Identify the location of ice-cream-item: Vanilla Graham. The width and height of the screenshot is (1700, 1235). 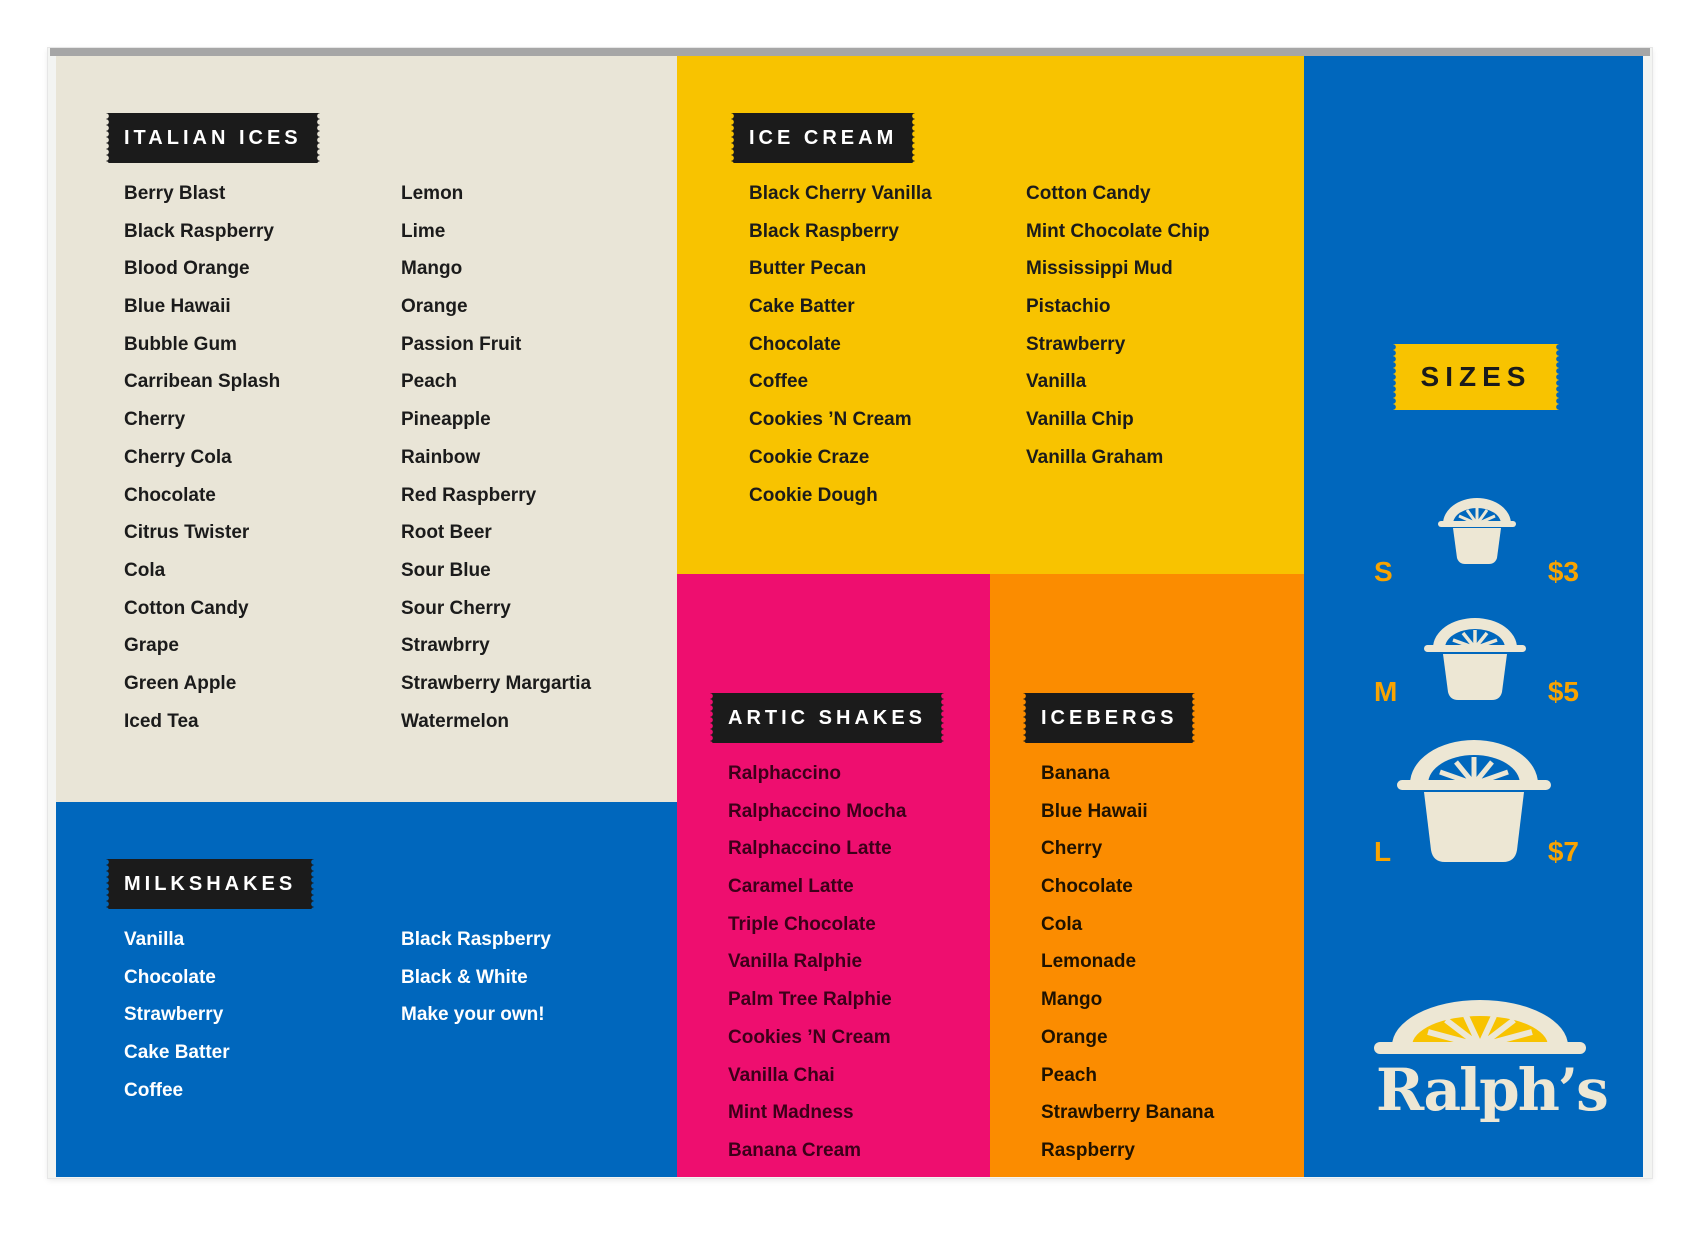
(1095, 457).